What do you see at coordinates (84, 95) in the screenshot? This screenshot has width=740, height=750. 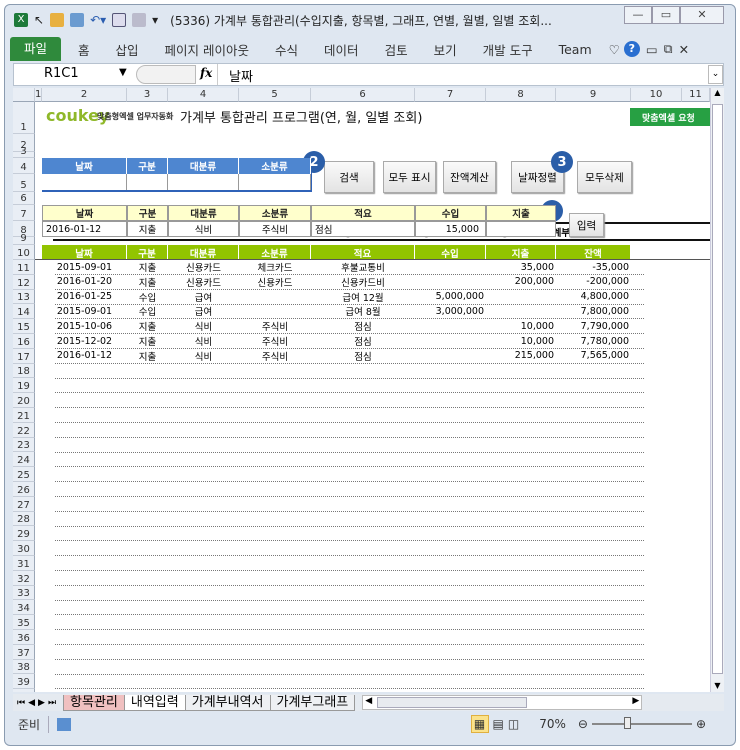 I see `column-header: 2` at bounding box center [84, 95].